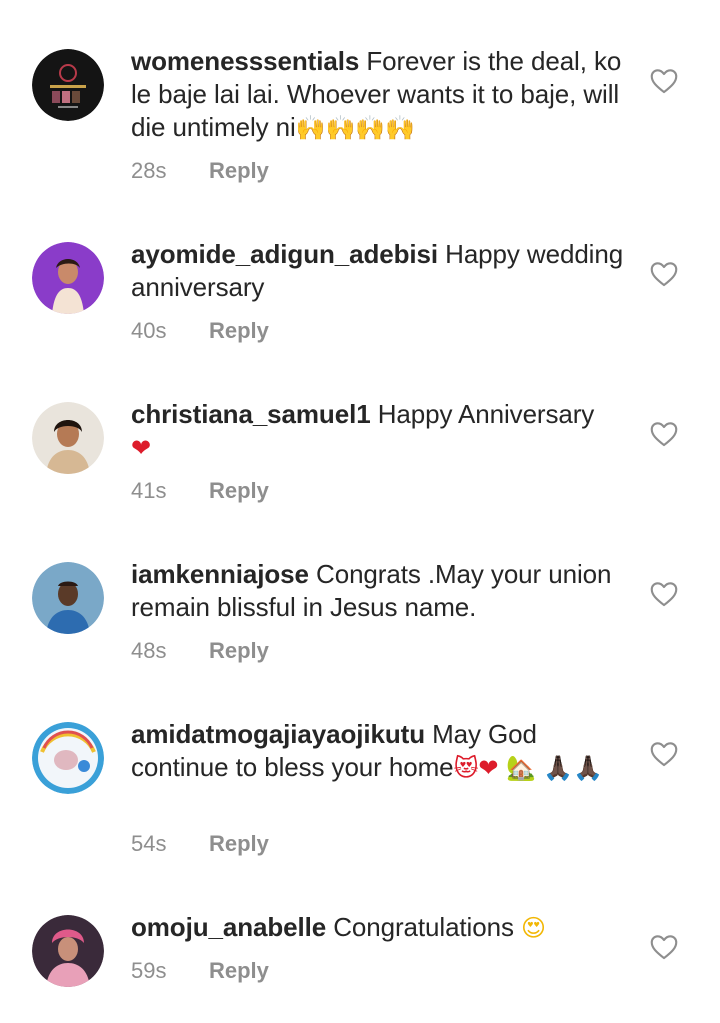  I want to click on comment-body: Happy Anniversary, so click(486, 414).